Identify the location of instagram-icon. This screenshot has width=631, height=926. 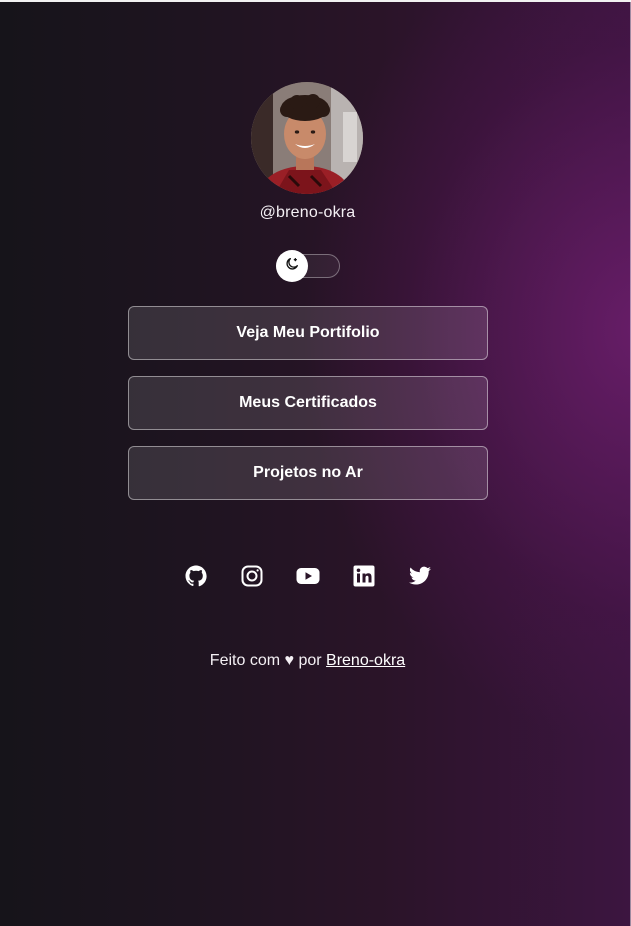
(252, 576).